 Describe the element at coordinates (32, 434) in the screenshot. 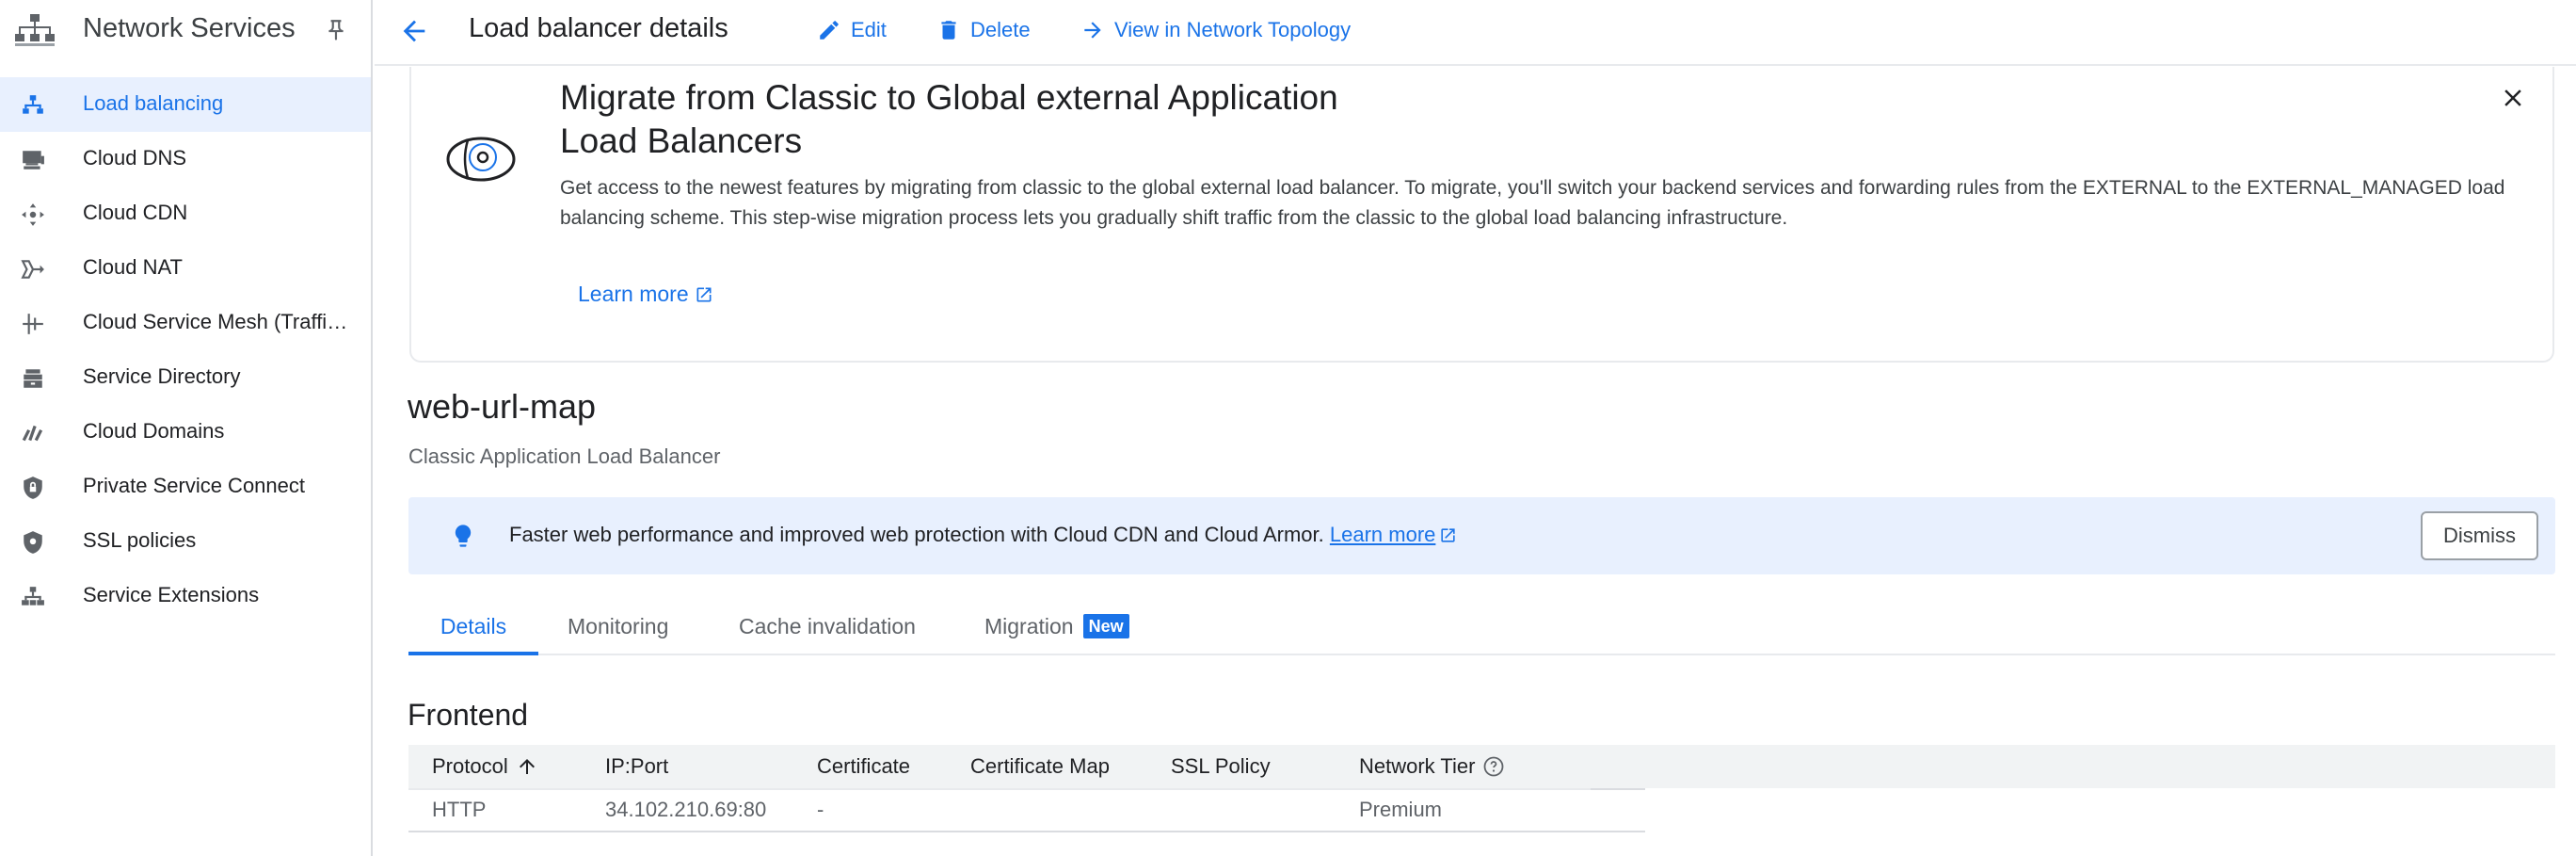

I see `cloud-domains-icon` at that location.